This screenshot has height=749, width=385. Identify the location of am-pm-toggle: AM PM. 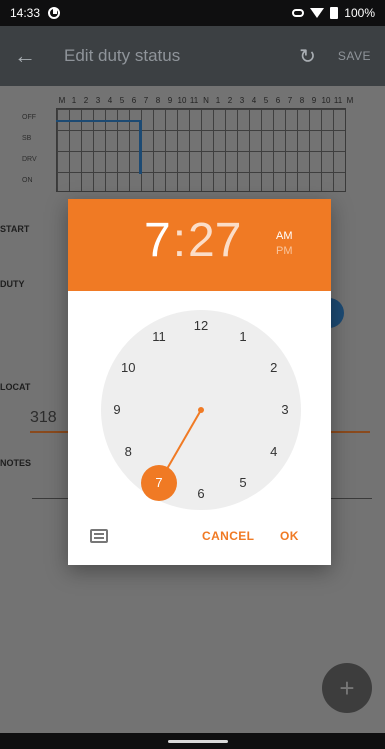
(284, 244).